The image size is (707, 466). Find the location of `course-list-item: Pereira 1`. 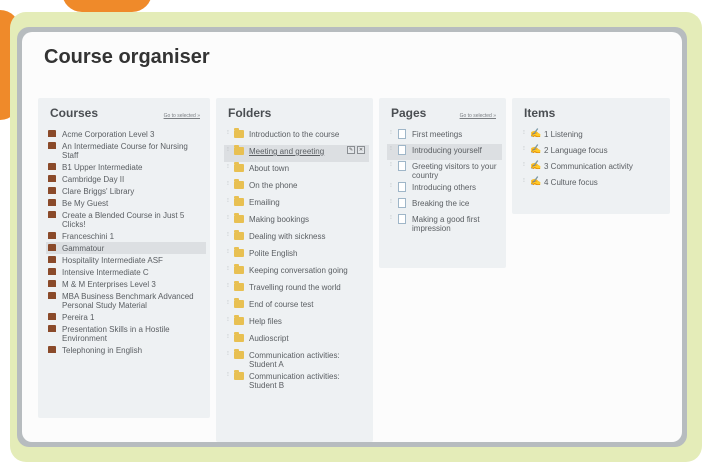

course-list-item: Pereira 1 is located at coordinates (126, 317).